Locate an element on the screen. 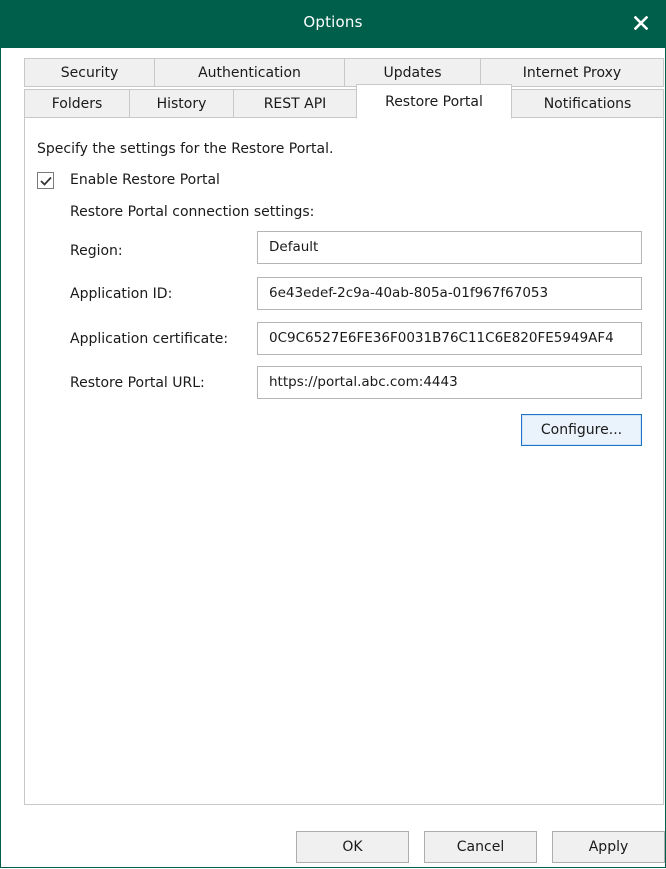  tab-security: Security is located at coordinates (89, 72).